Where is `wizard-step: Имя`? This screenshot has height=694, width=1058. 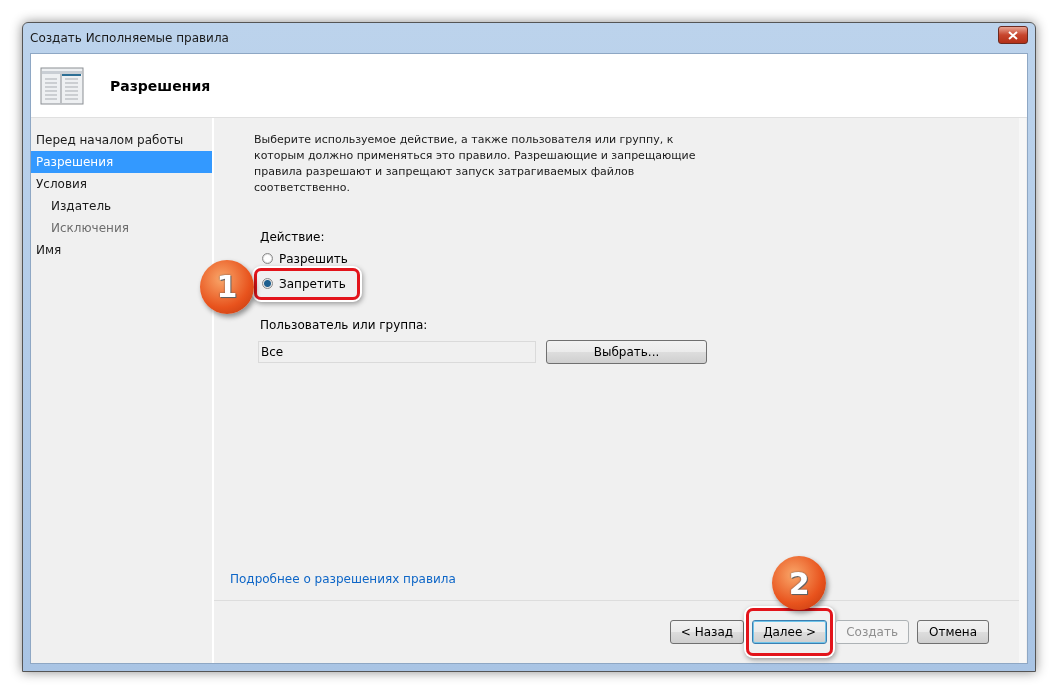 wizard-step: Имя is located at coordinates (121, 250).